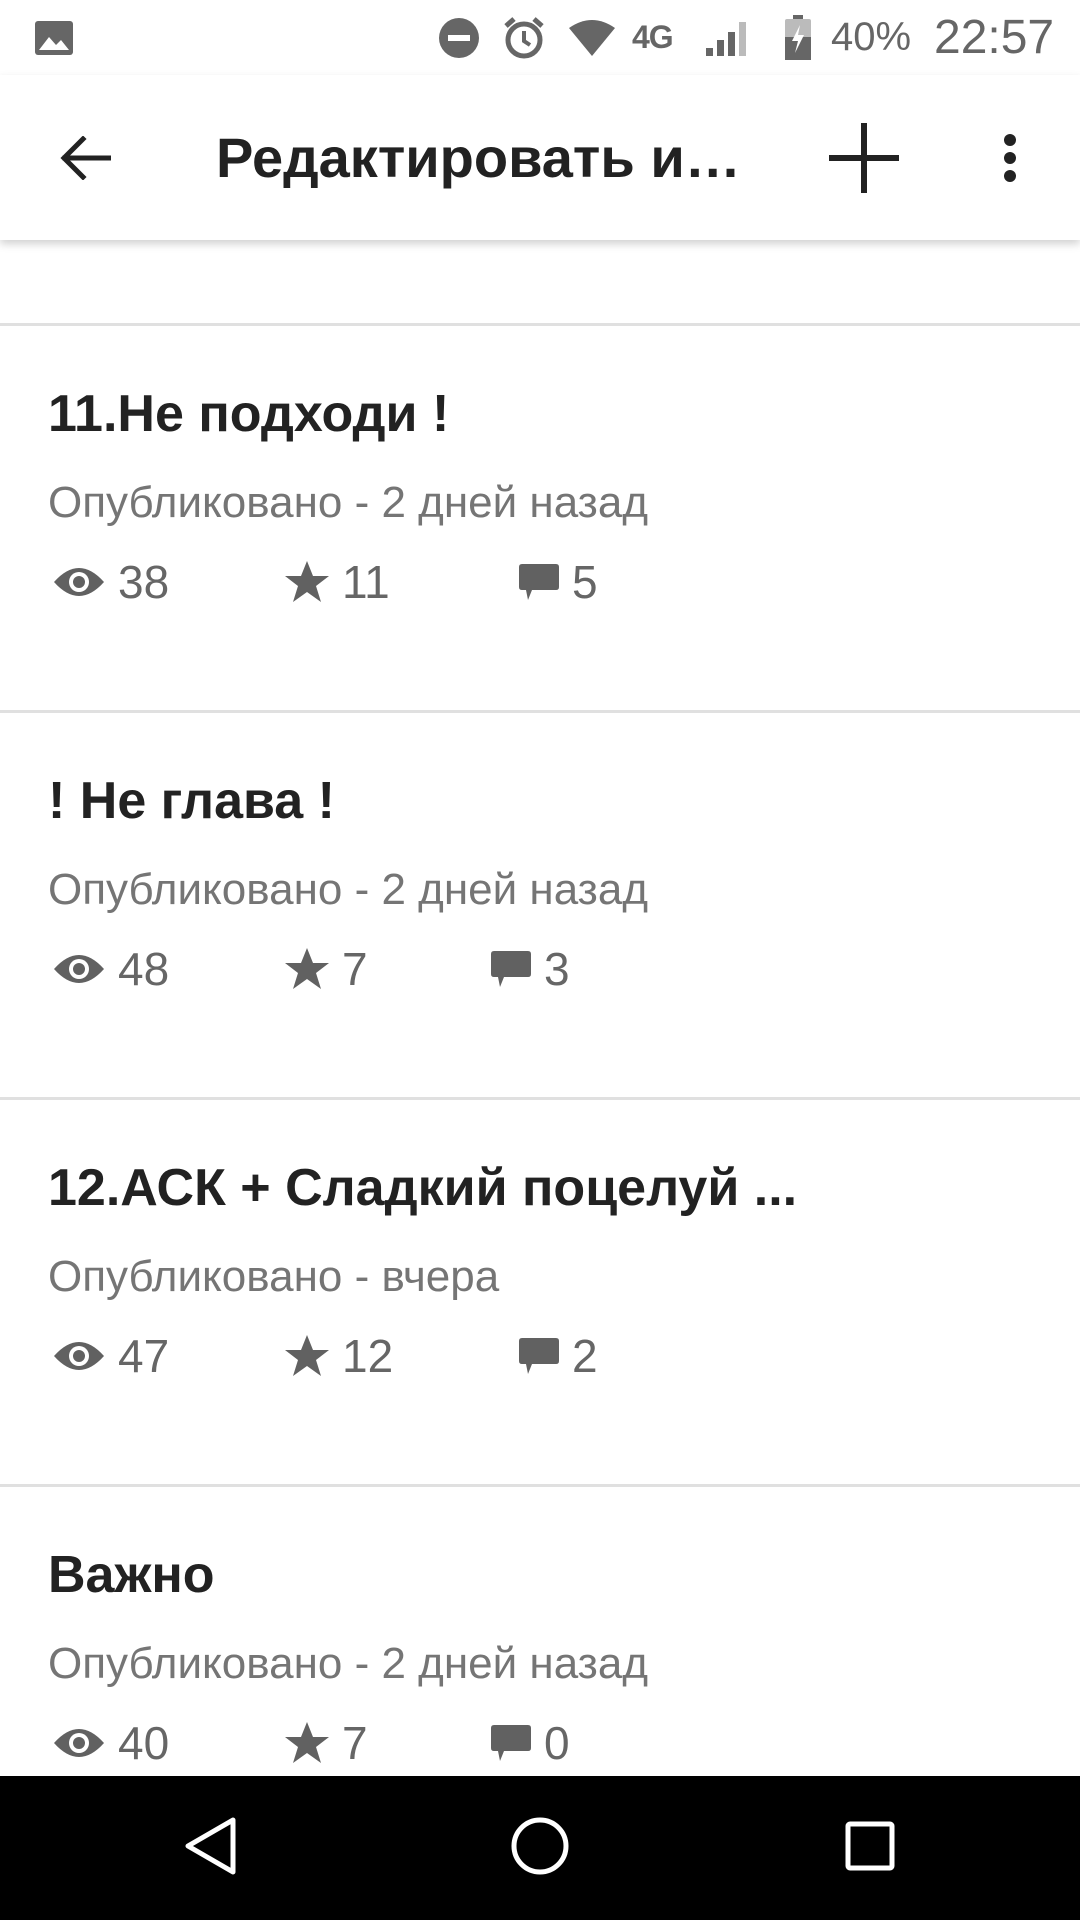  Describe the element at coordinates (144, 582) in the screenshot. I see `views-count: 38` at that location.